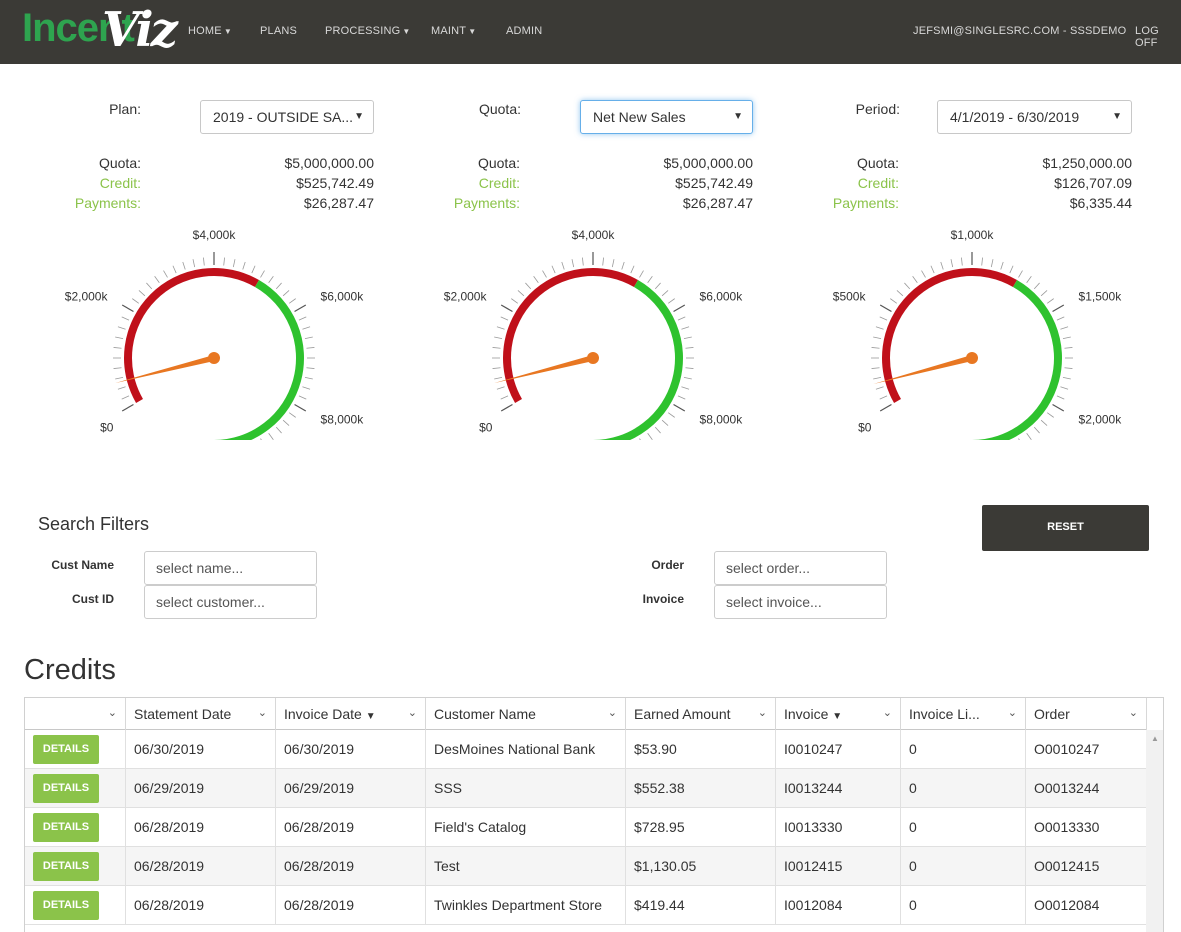 This screenshot has width=1181, height=932. I want to click on nav-user-account: JEFSMI@SINGLESRC.COM - SSSDEMO, so click(1019, 31).